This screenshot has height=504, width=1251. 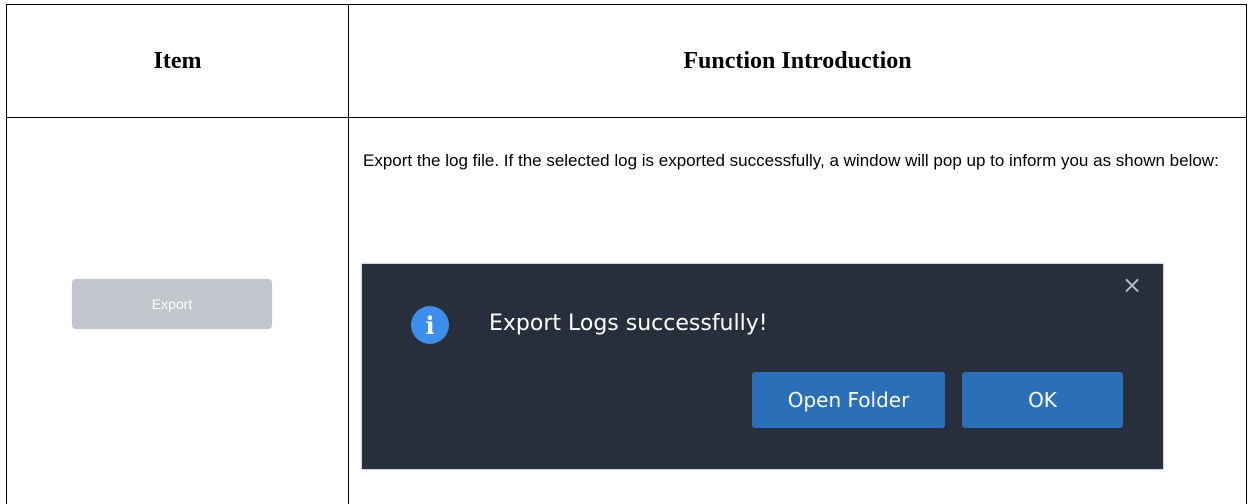 I want to click on ok-button: OK, so click(x=1042, y=400).